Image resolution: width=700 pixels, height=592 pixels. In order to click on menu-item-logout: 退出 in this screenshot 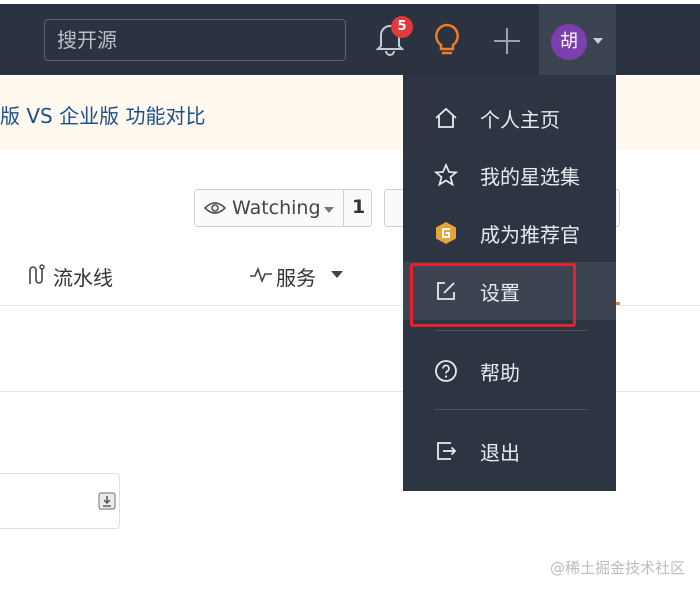, I will do `click(509, 451)`.